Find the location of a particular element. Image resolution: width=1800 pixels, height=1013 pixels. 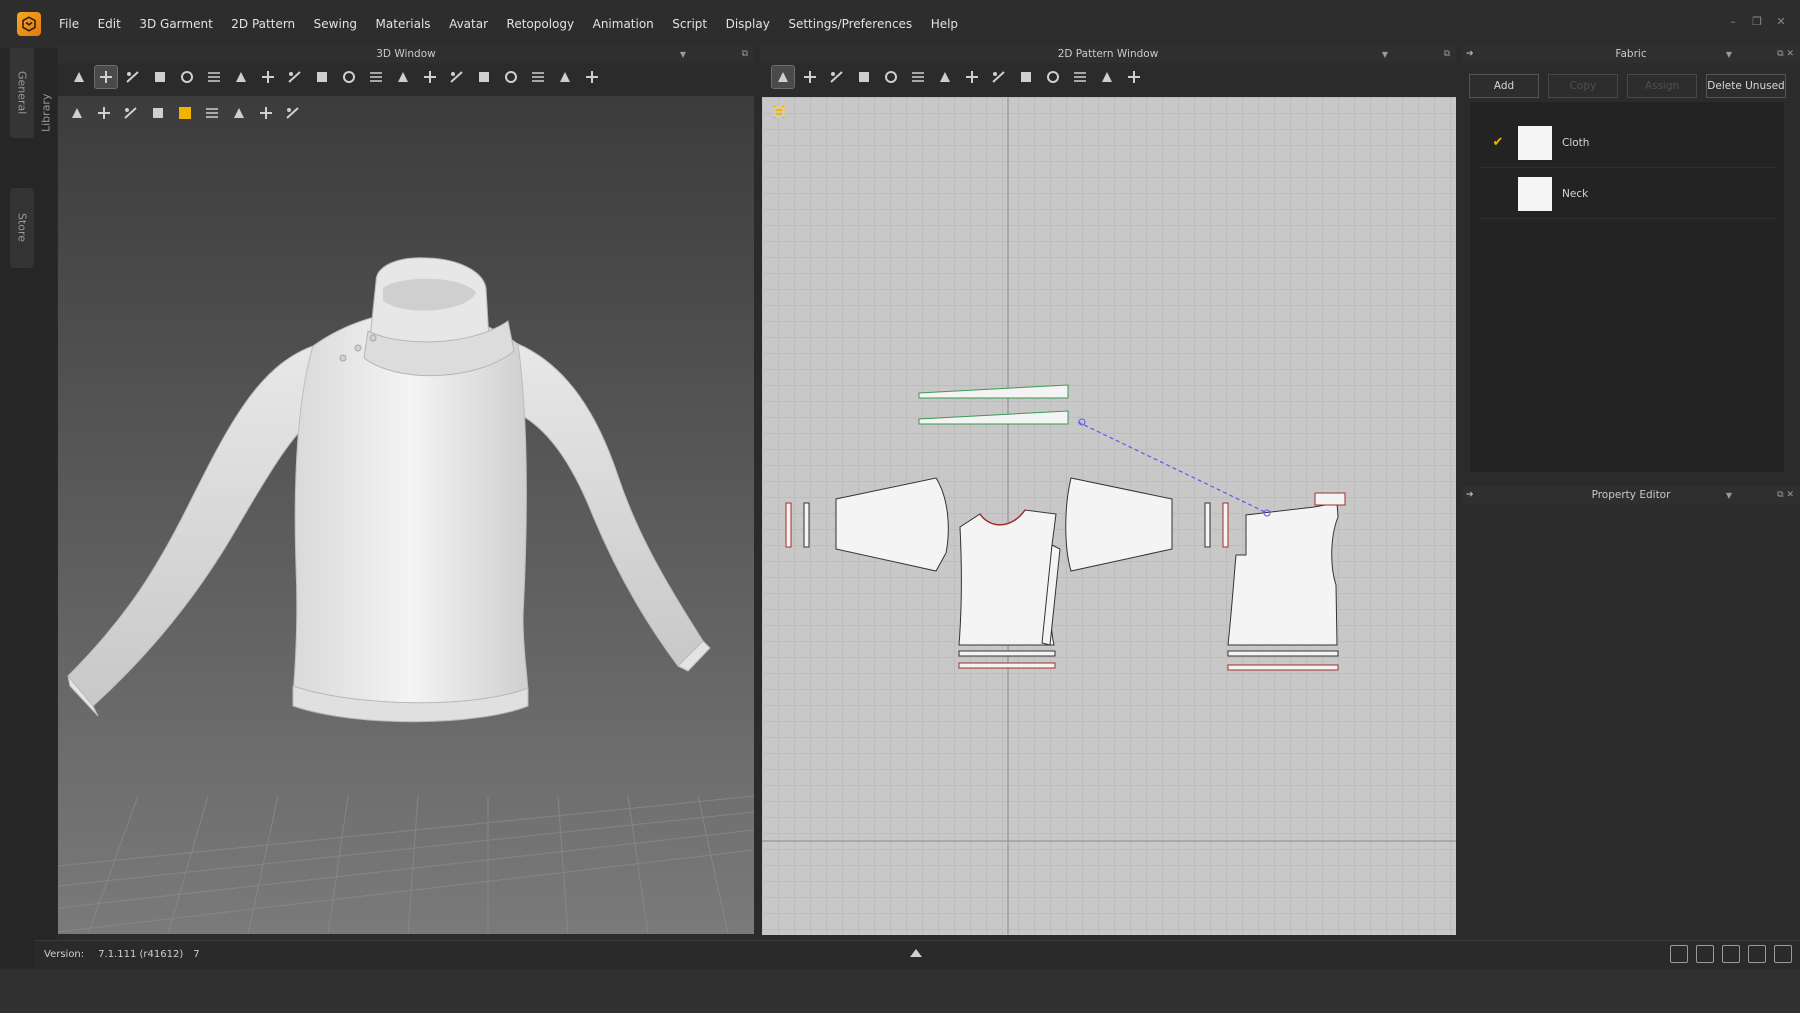

fabric-swatch is located at coordinates (1535, 142).